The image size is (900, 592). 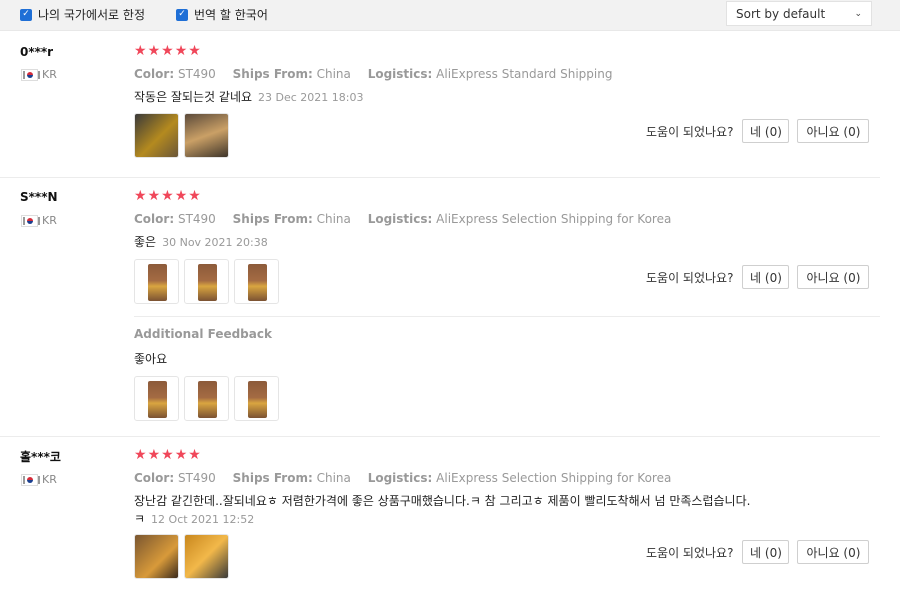 I want to click on chevron-down-icon: ⌄, so click(x=858, y=13).